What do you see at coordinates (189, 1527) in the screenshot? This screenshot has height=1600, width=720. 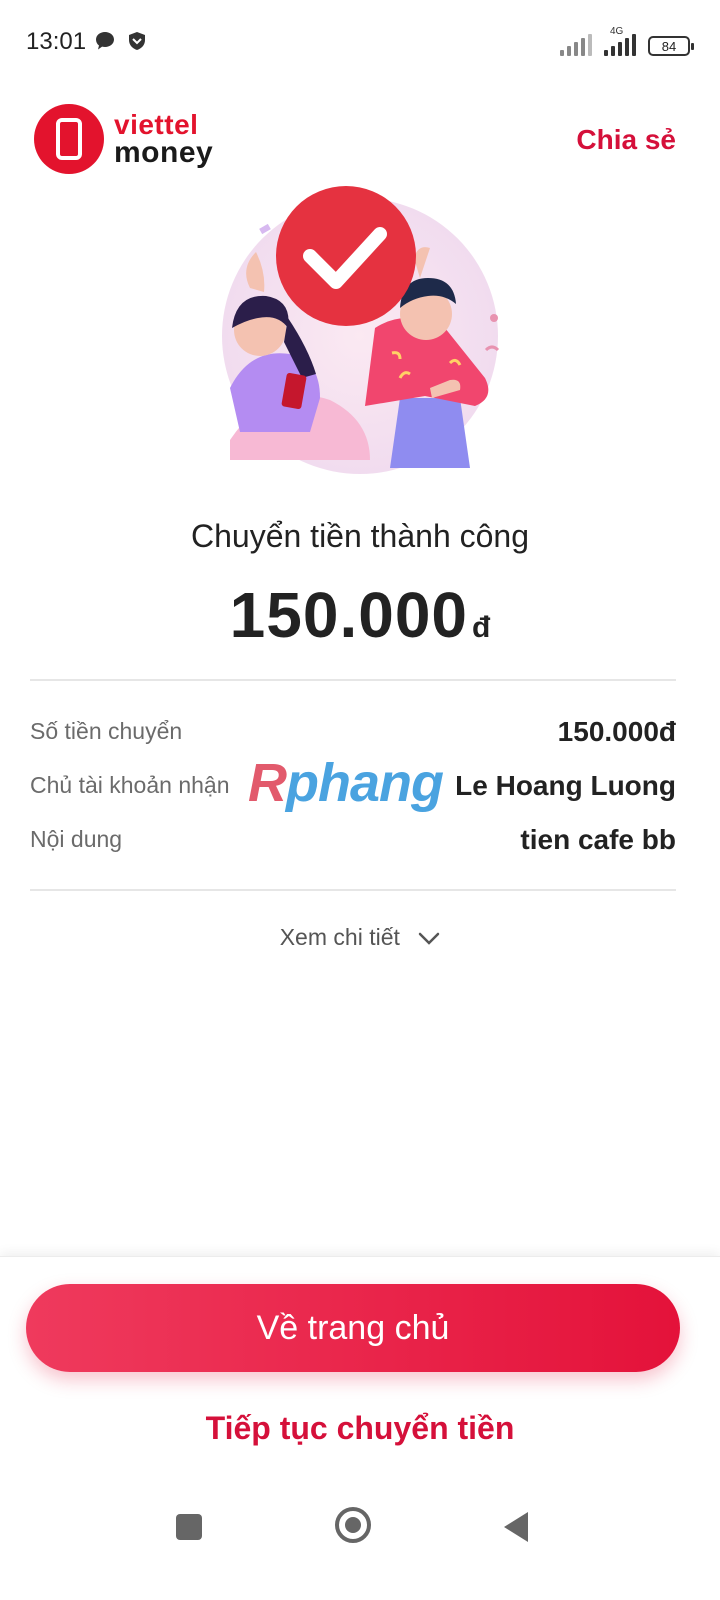 I see `recents-icon` at bounding box center [189, 1527].